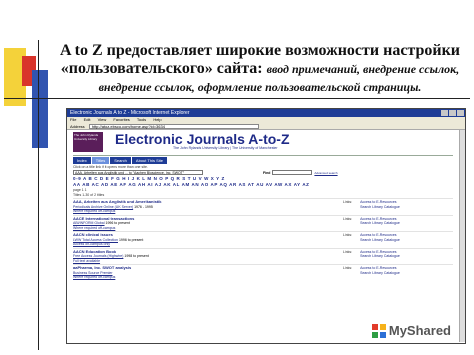  What do you see at coordinates (173, 261) in the screenshot?
I see `record-sub: Full text available` at bounding box center [173, 261].